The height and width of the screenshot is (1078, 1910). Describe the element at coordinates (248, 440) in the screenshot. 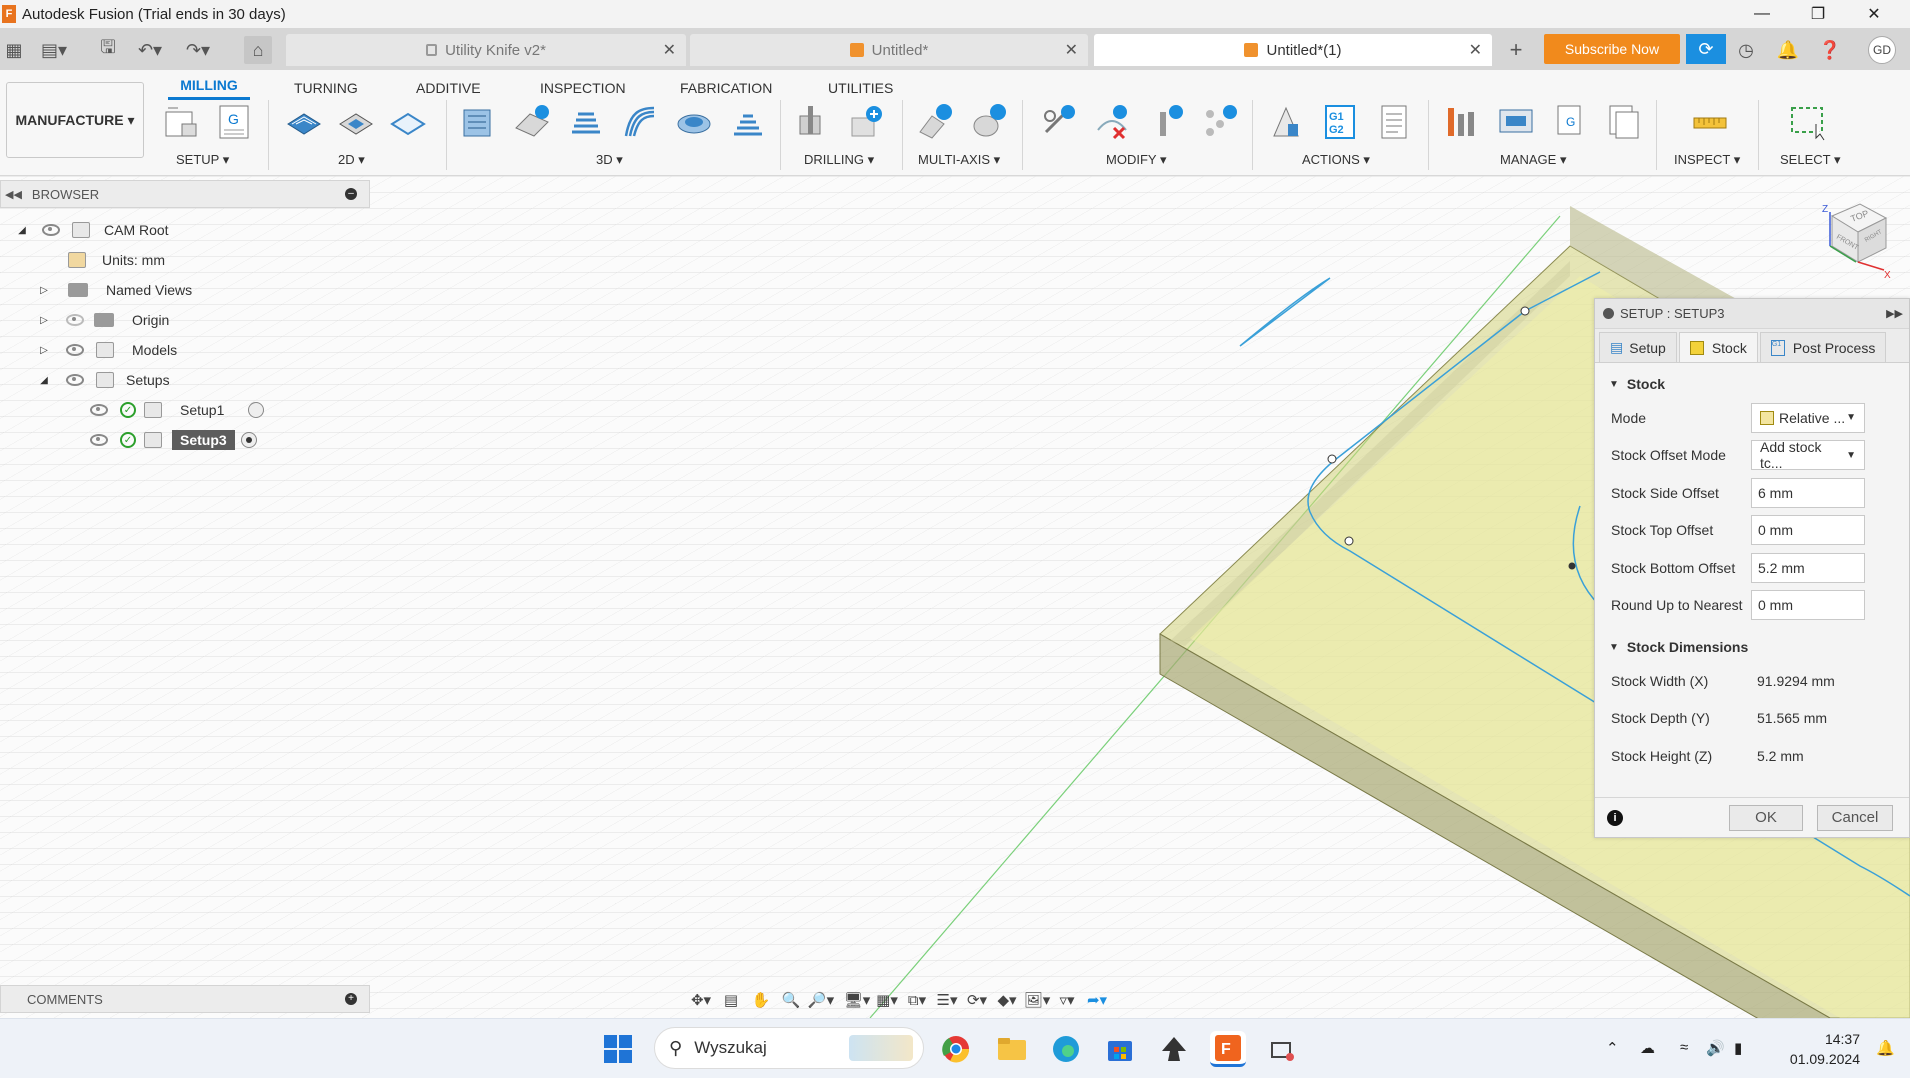

I see `active-radio` at that location.